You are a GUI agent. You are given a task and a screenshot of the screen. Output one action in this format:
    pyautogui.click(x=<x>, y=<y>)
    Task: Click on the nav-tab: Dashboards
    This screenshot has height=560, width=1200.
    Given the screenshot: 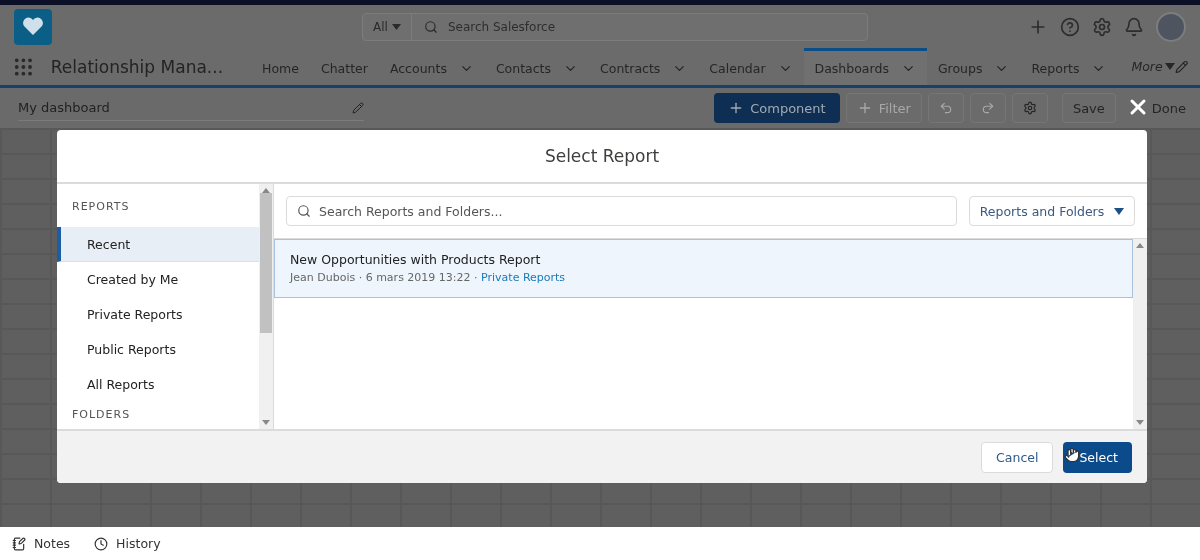 What is the action you would take?
    pyautogui.click(x=865, y=66)
    